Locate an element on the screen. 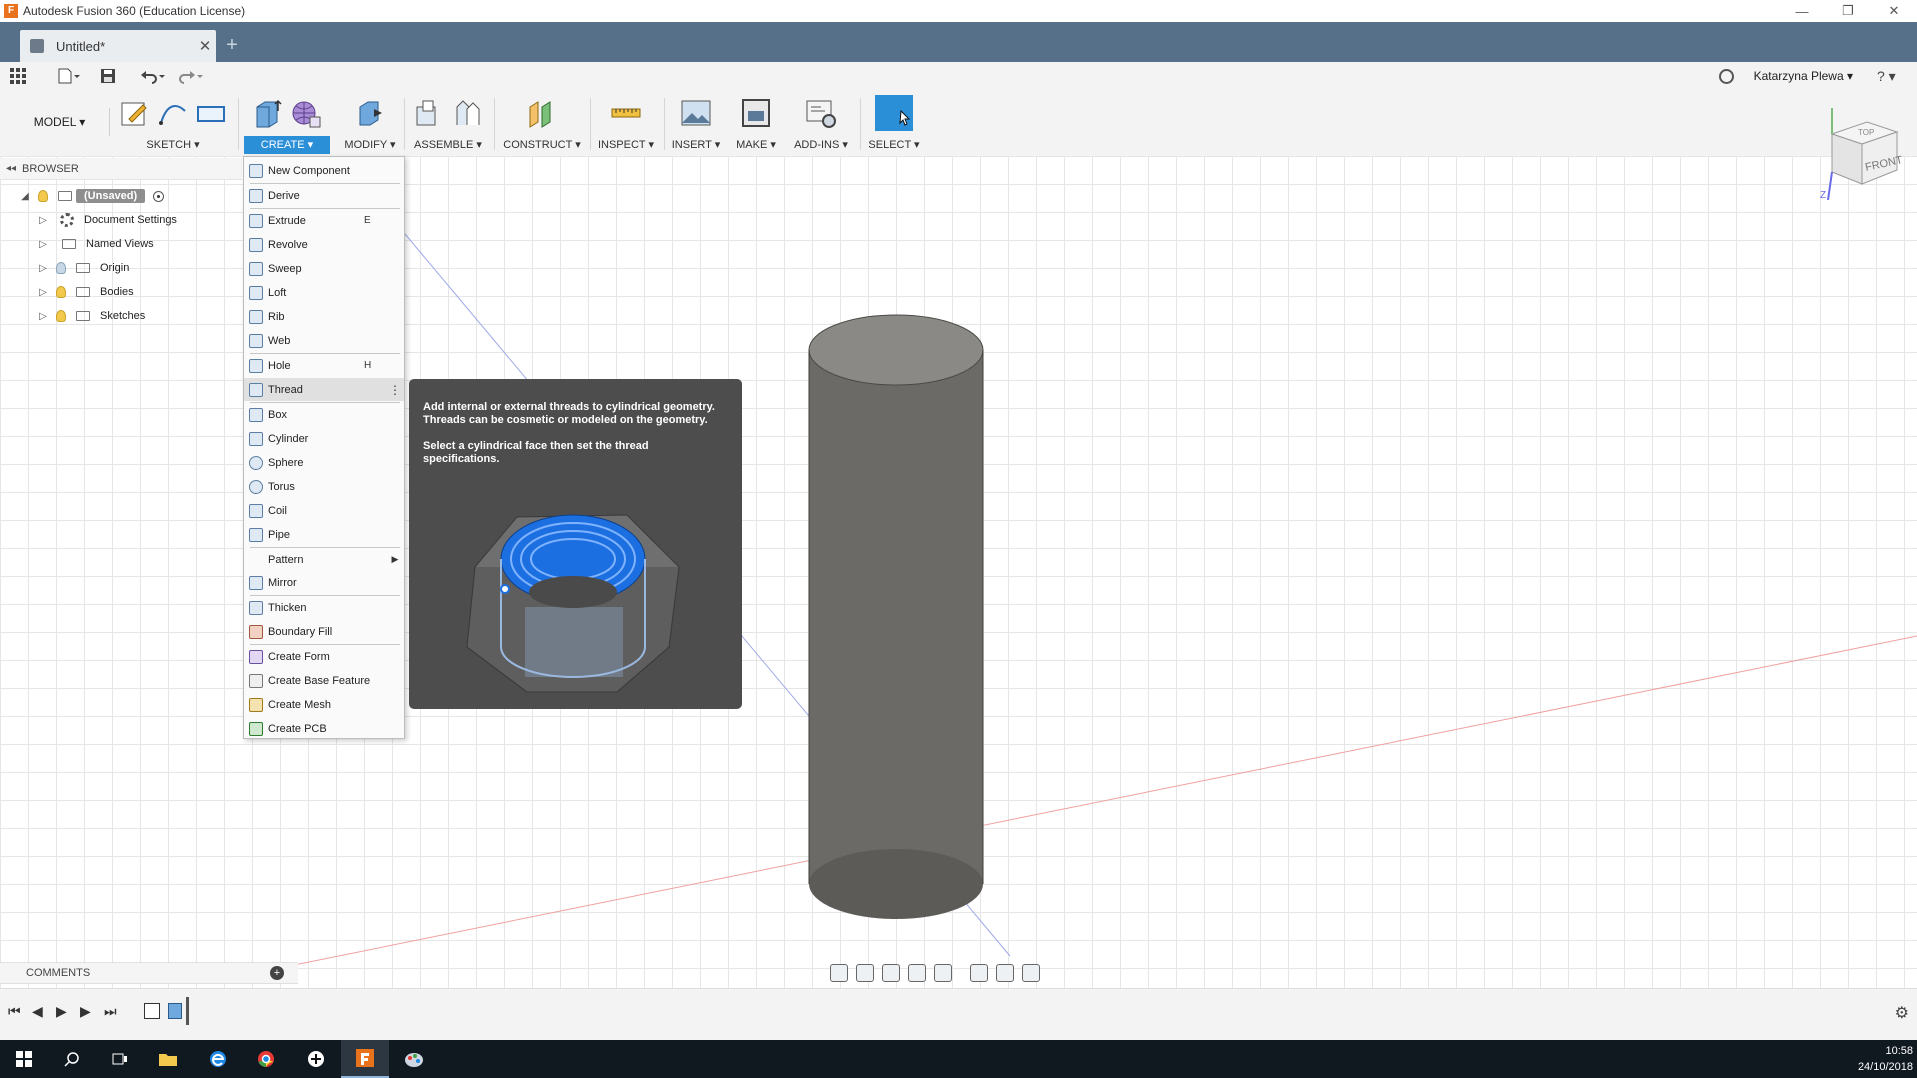 This screenshot has height=1078, width=1917. close-tab-icon: ✕ is located at coordinates (205, 46).